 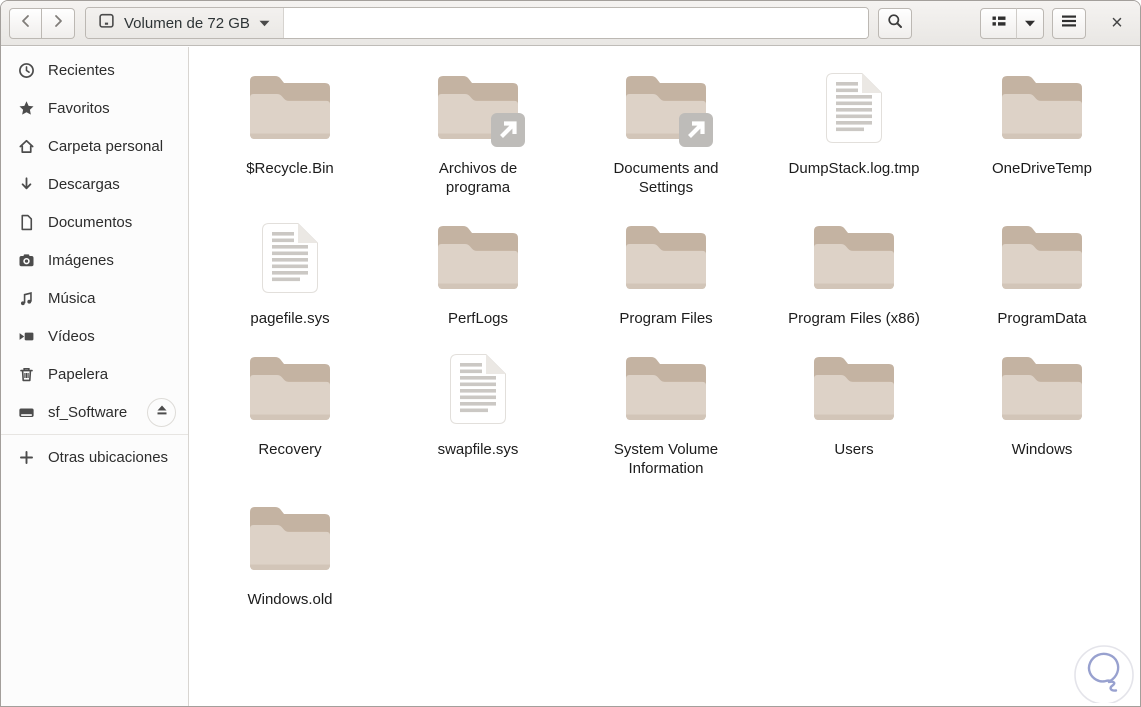 I want to click on grid-item: DumpStack.log.tmp, so click(x=854, y=135).